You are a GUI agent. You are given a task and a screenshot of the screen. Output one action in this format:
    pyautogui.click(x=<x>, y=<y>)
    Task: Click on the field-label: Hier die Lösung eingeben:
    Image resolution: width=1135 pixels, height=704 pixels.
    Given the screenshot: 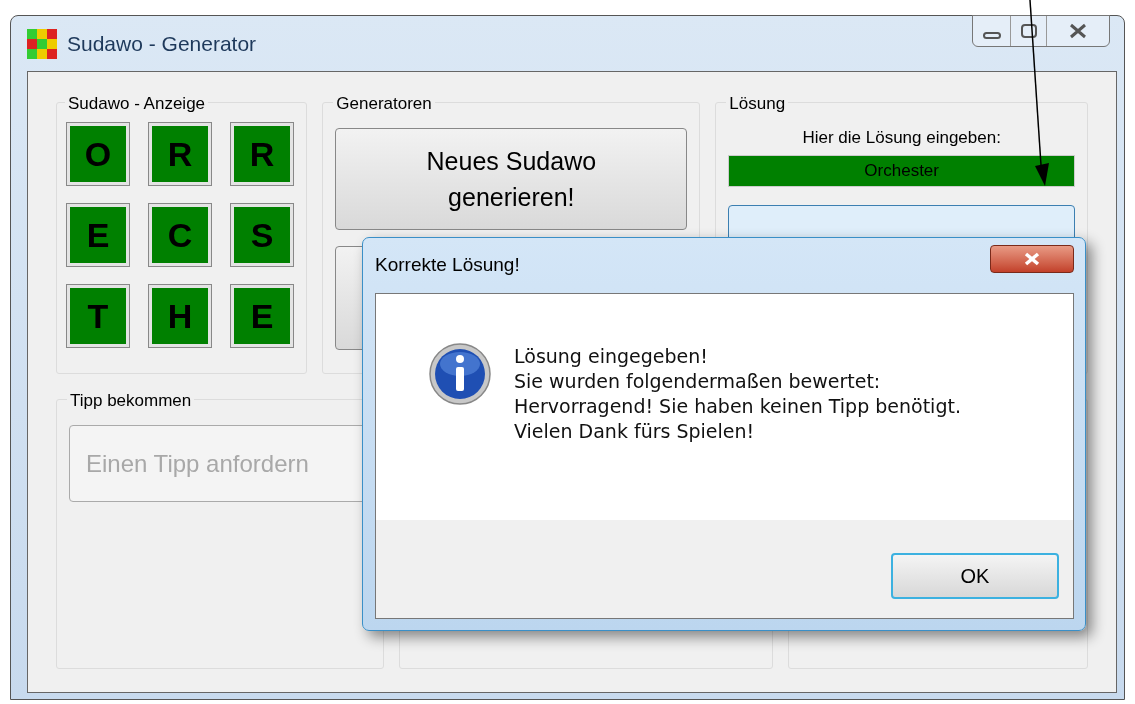 What is the action you would take?
    pyautogui.click(x=901, y=137)
    